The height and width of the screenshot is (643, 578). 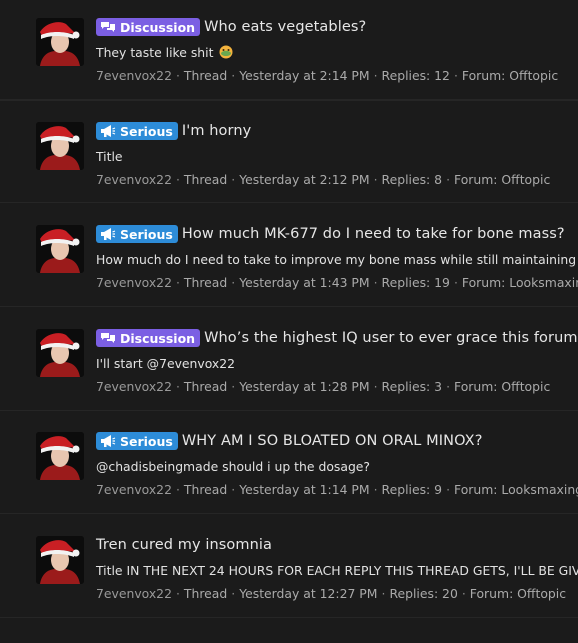 I want to click on thread-time: Yesterday at 12:27 PM, so click(x=308, y=593).